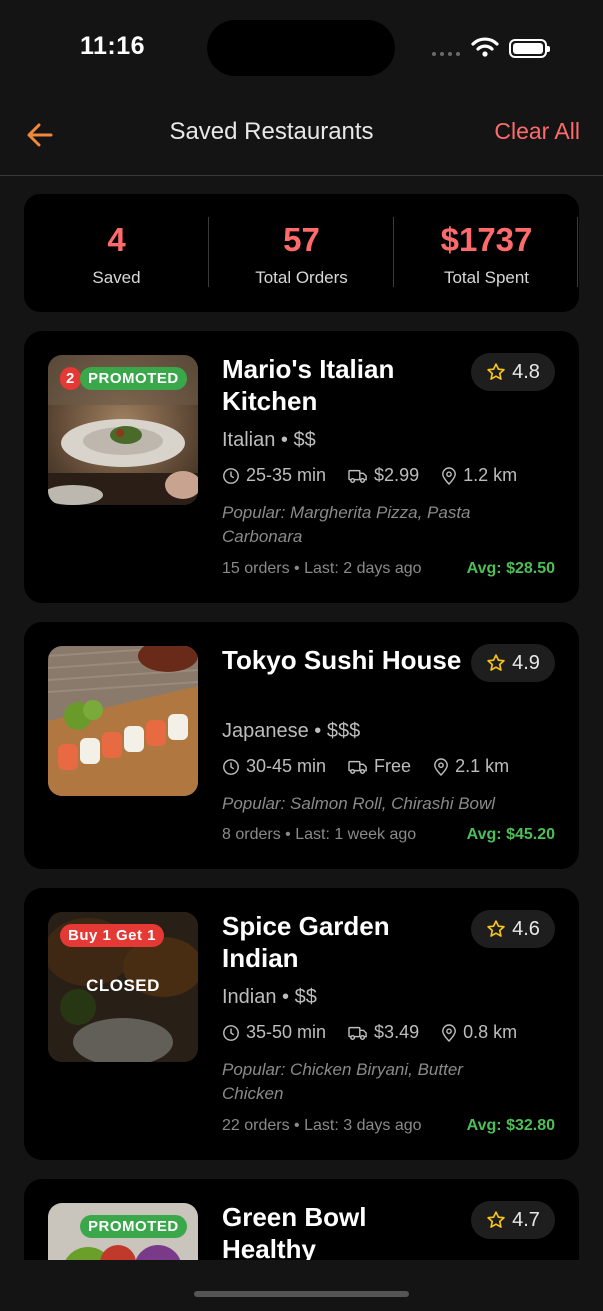 This screenshot has height=1311, width=603. I want to click on cuisine: Japanese, so click(265, 731).